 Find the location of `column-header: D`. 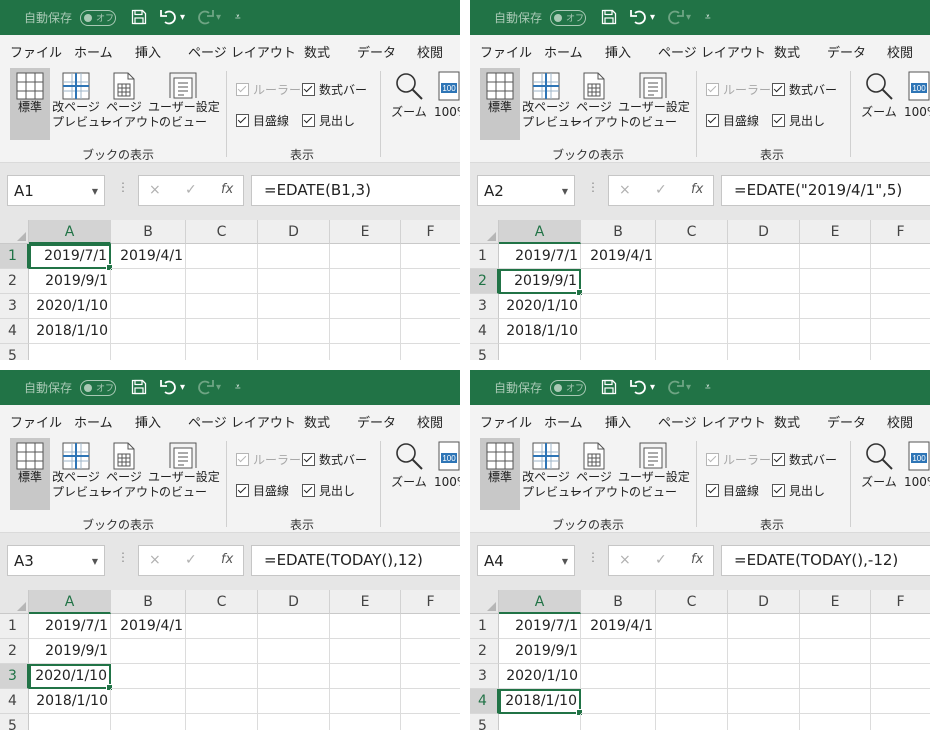

column-header: D is located at coordinates (294, 232).